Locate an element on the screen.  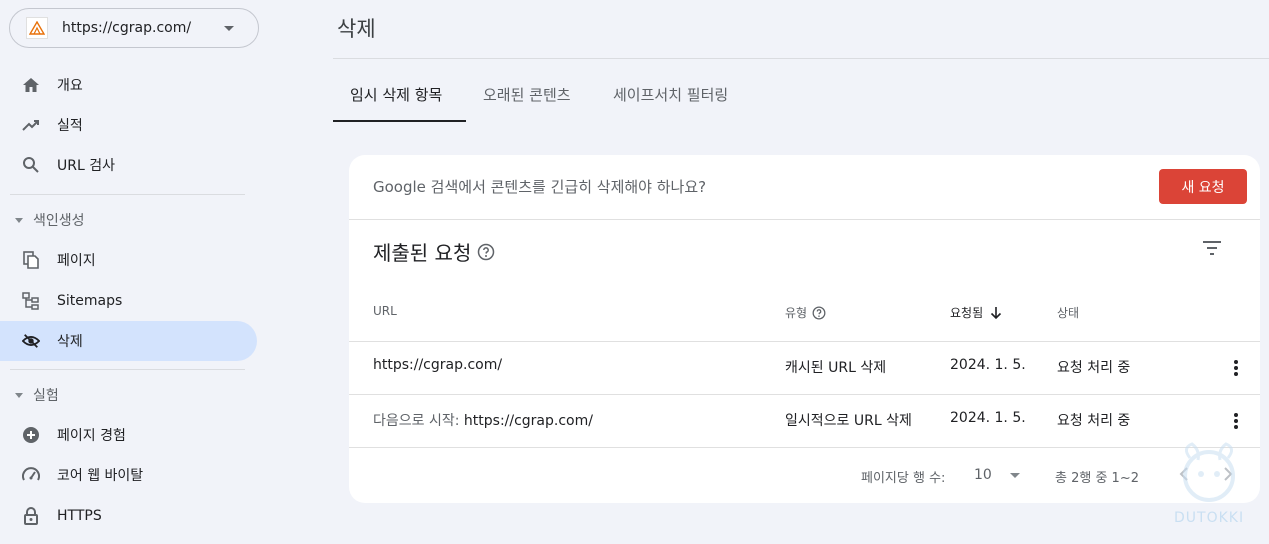
sidebar-item-core-web-vitals: 코어 웹 바이탈 is located at coordinates (128, 475).